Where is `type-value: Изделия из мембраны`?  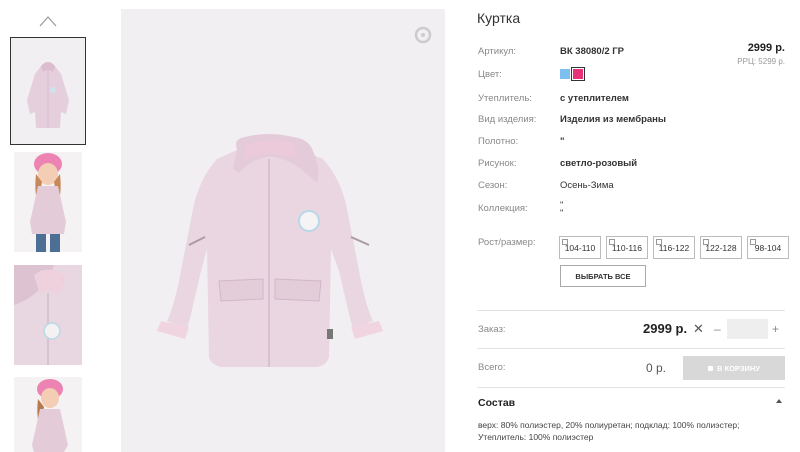
type-value: Изделия из мембраны is located at coordinates (613, 119).